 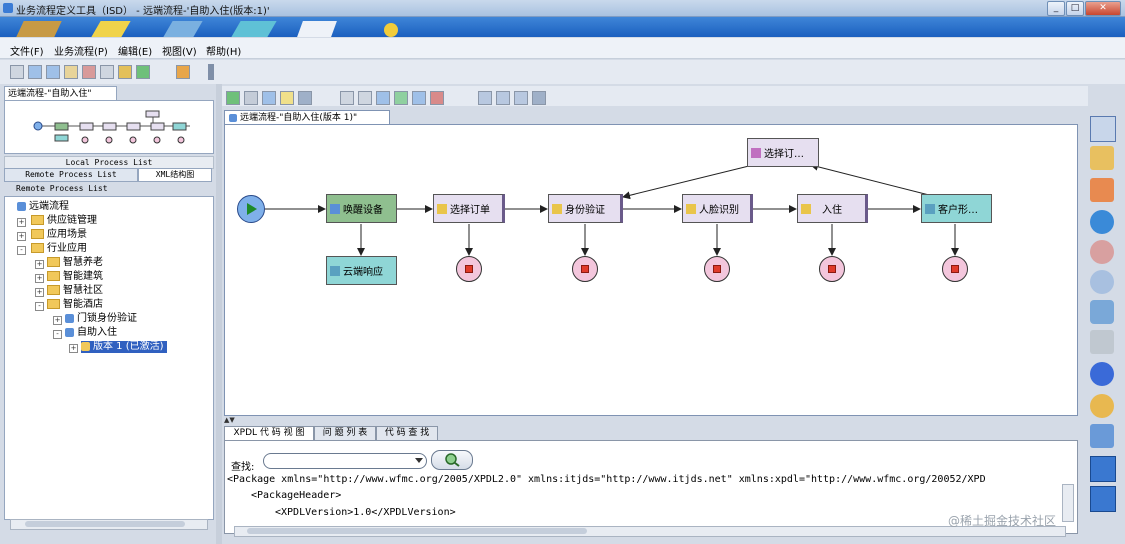 I want to click on tab-xpdl-code: XPDL 代 码 视 图, so click(x=269, y=433).